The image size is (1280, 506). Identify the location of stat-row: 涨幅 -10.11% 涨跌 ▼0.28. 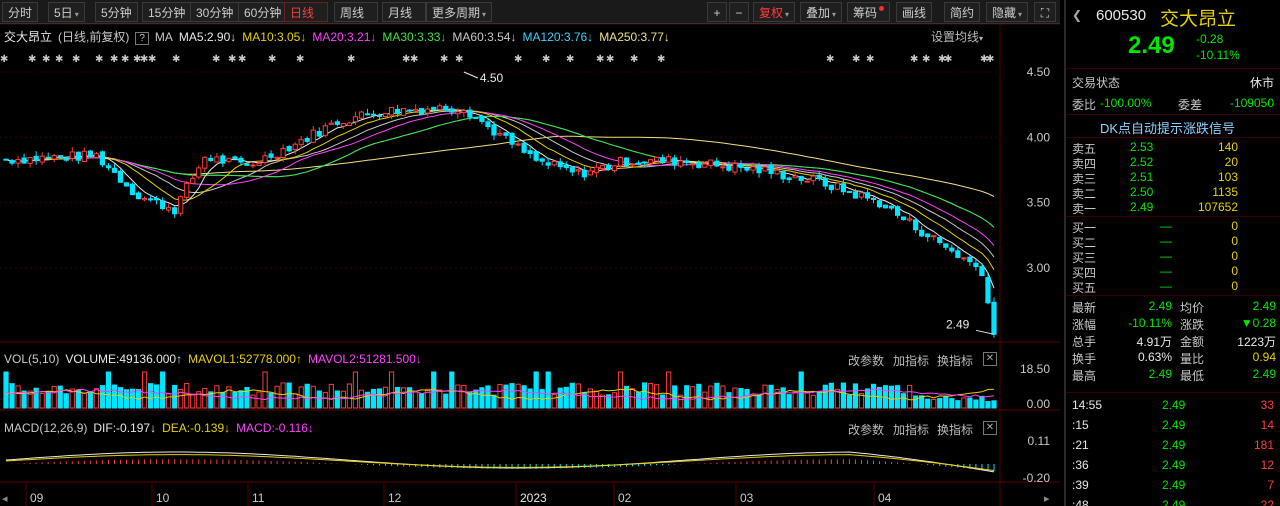
(1173, 324).